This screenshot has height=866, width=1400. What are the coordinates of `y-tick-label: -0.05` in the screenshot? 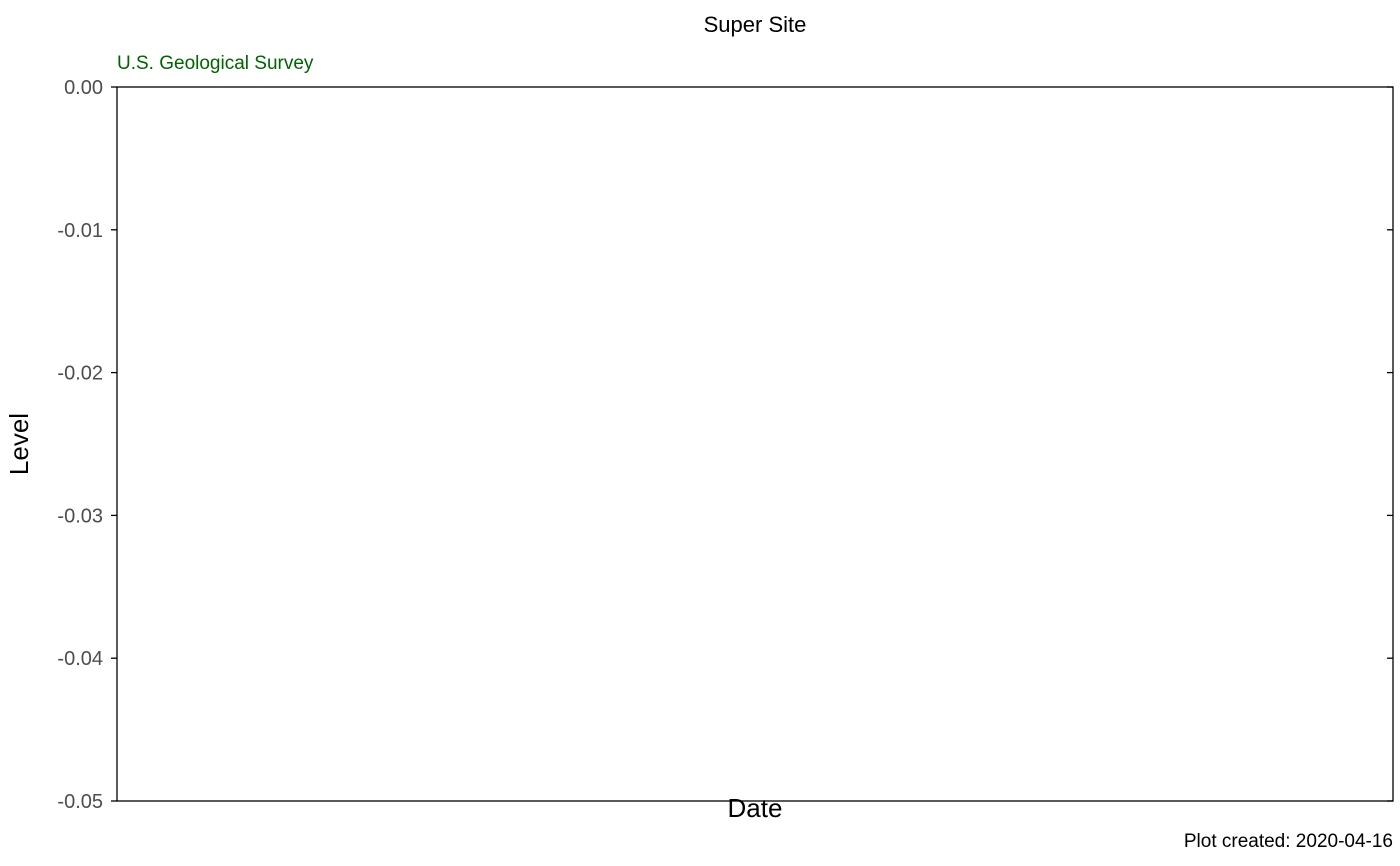 It's located at (80, 802).